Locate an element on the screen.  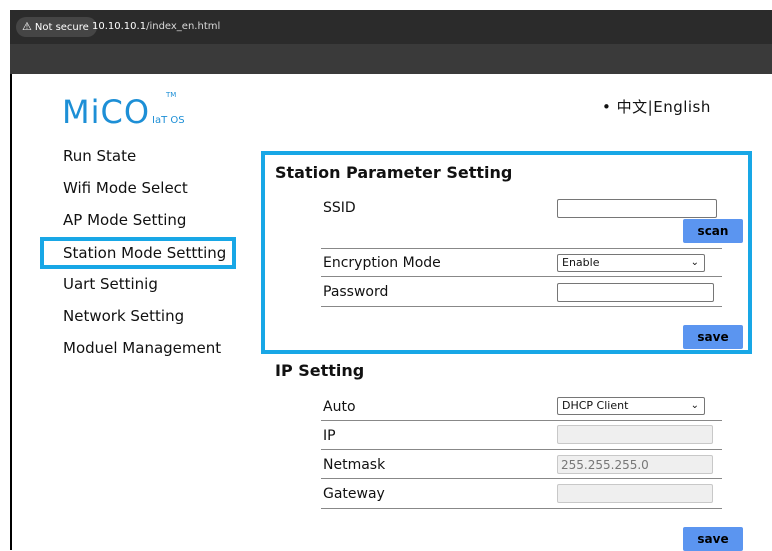
ssid-label: SSID is located at coordinates (339, 208).